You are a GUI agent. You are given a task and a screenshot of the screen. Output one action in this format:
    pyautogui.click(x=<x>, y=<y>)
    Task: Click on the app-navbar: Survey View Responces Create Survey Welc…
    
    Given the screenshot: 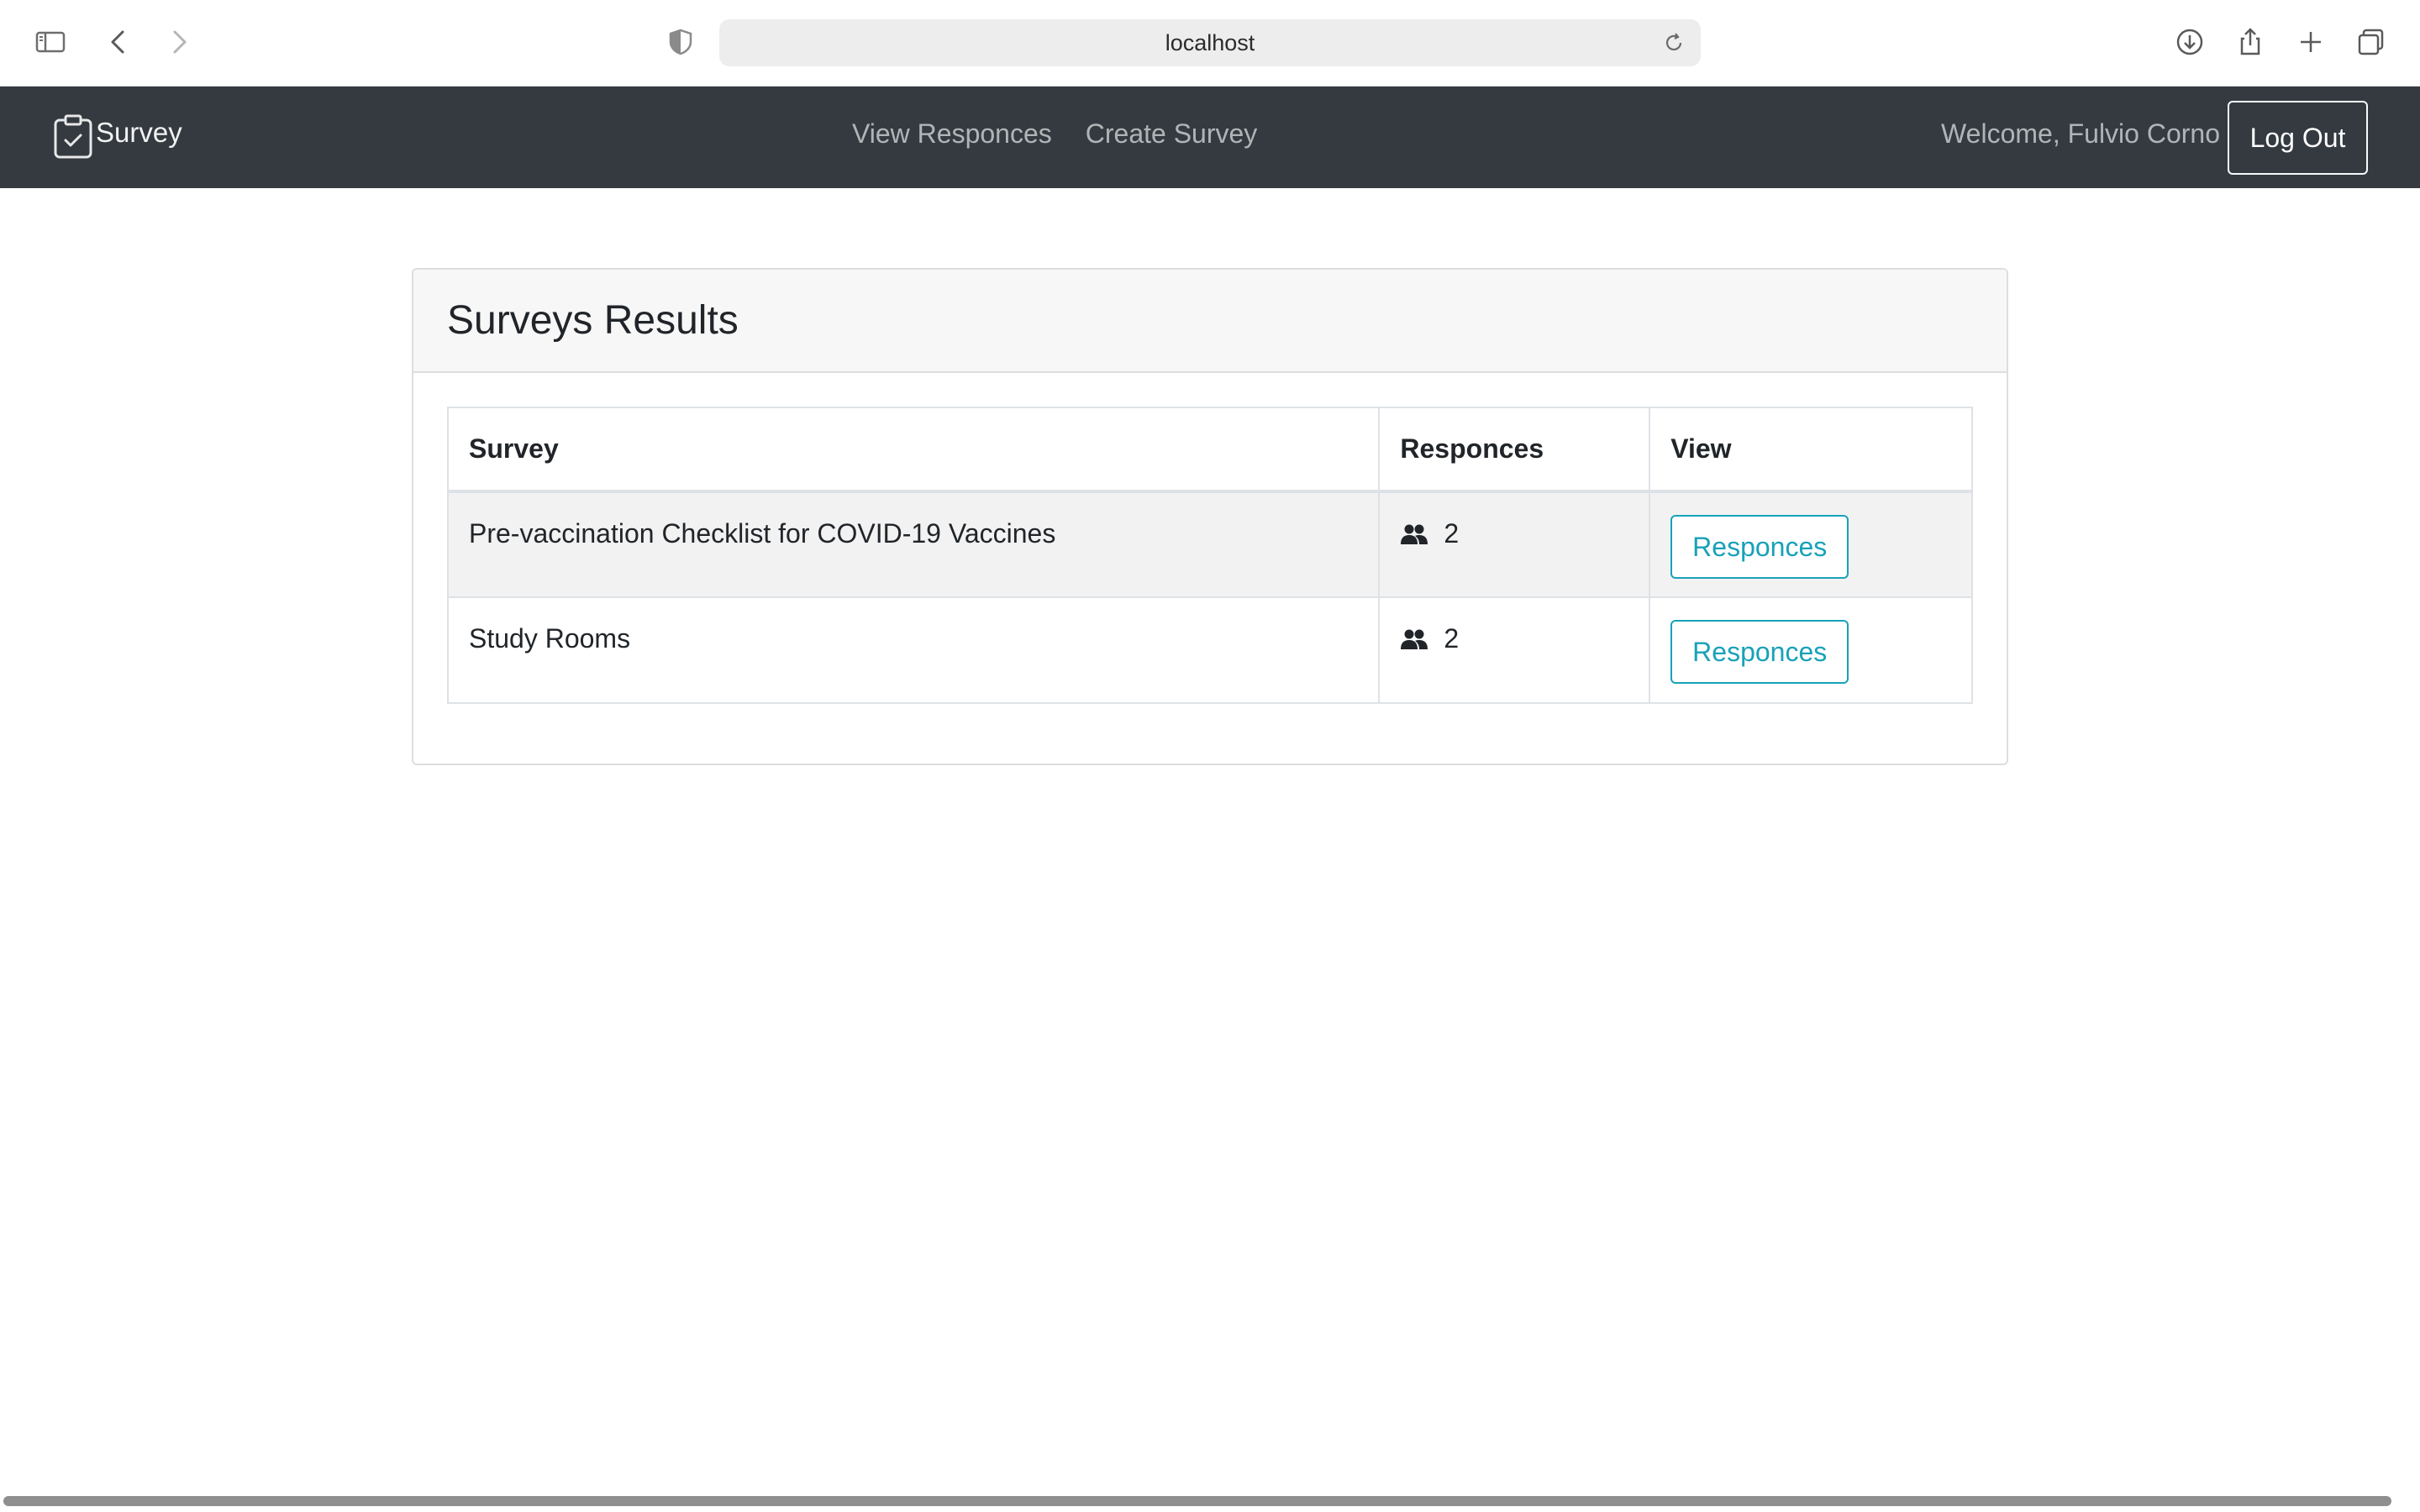 What is the action you would take?
    pyautogui.click(x=1210, y=137)
    